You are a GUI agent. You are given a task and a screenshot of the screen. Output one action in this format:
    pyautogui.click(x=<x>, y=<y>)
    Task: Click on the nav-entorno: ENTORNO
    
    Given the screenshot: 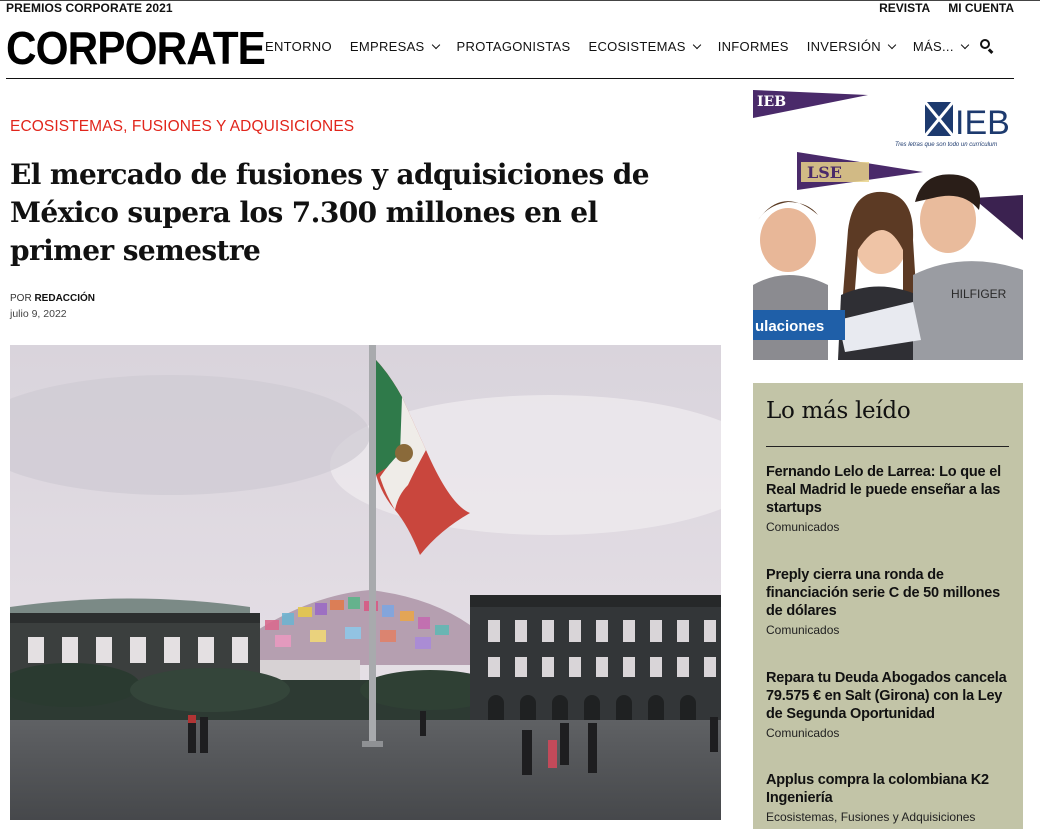 What is the action you would take?
    pyautogui.click(x=298, y=46)
    